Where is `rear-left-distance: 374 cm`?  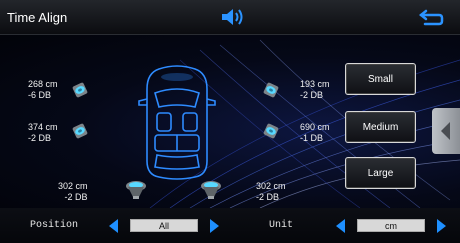 rear-left-distance: 374 cm is located at coordinates (43, 127).